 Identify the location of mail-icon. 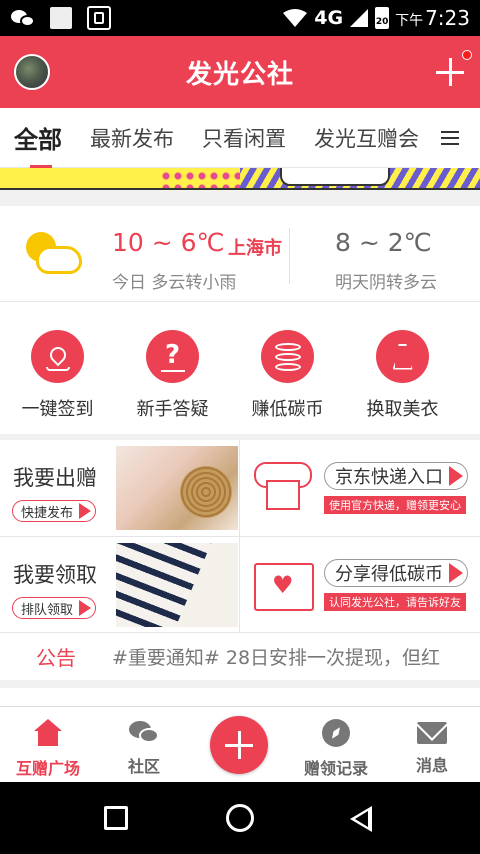
(432, 733).